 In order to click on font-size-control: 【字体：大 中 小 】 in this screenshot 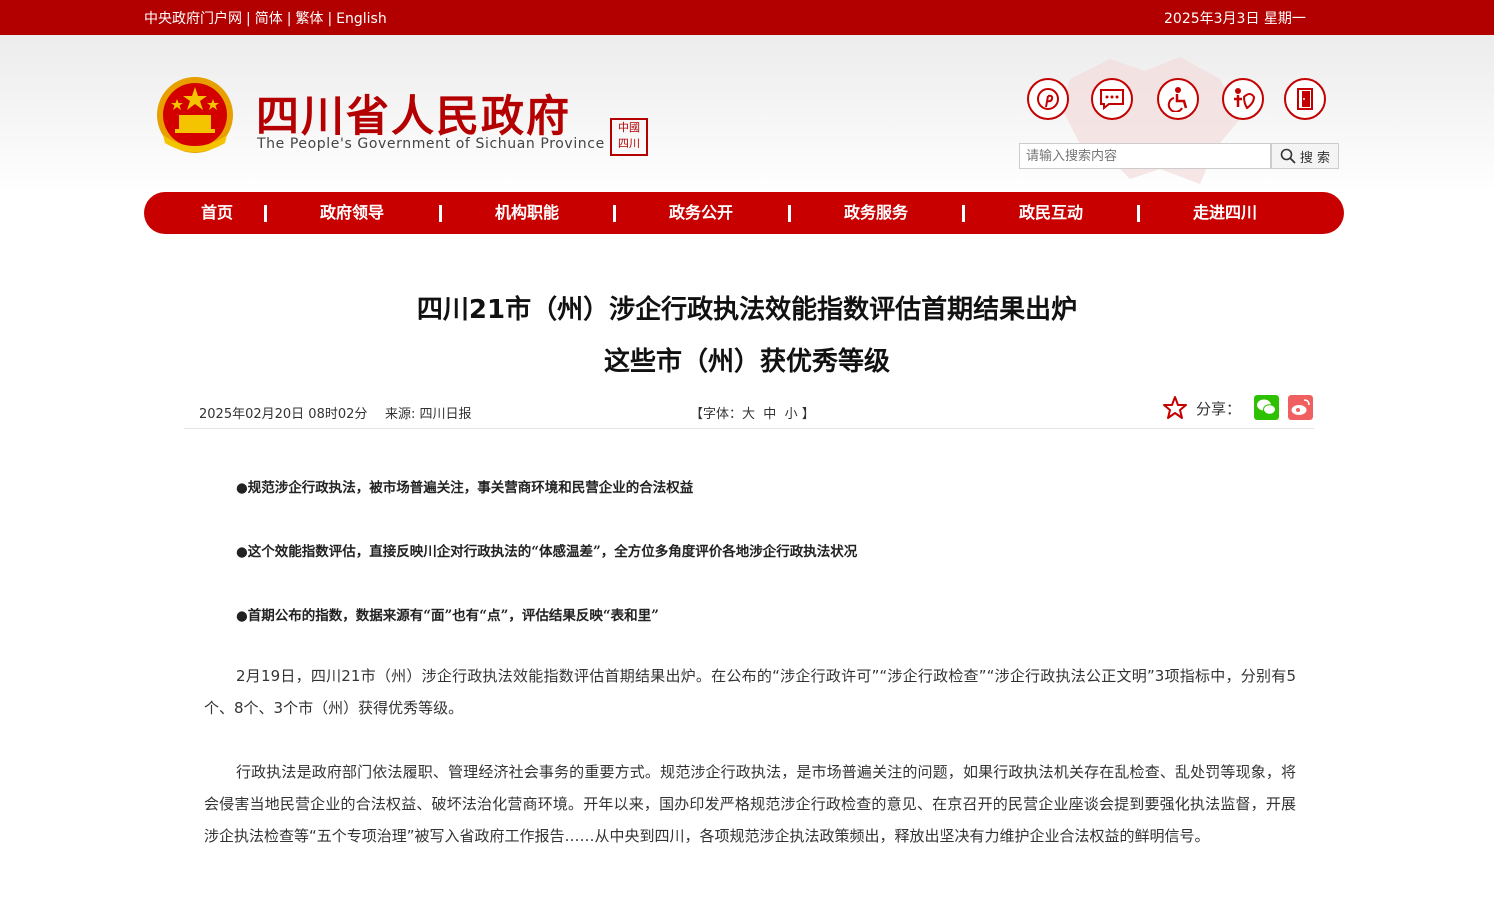, I will do `click(752, 412)`.